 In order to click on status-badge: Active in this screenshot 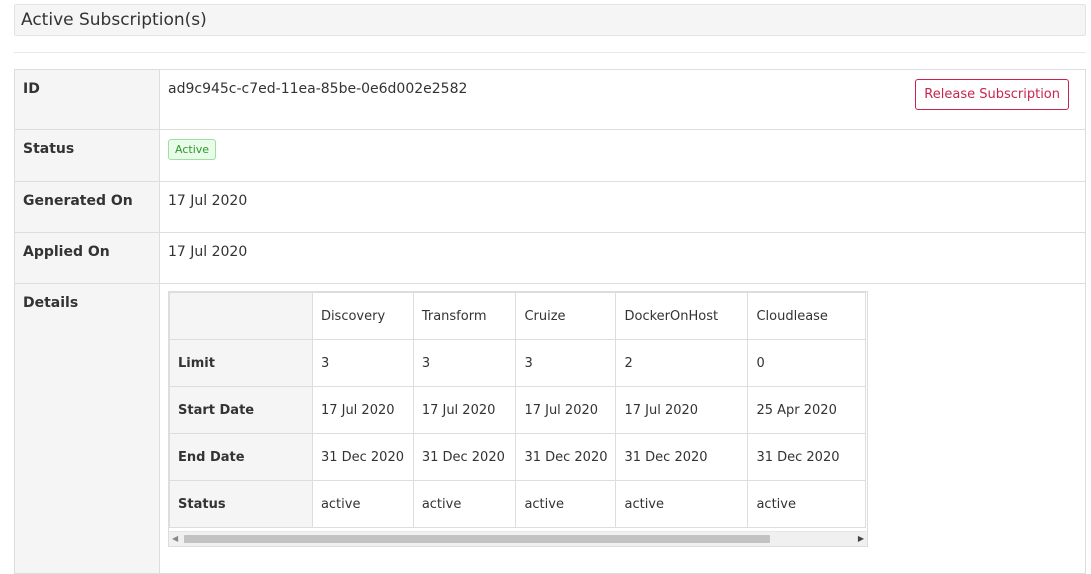, I will do `click(192, 149)`.